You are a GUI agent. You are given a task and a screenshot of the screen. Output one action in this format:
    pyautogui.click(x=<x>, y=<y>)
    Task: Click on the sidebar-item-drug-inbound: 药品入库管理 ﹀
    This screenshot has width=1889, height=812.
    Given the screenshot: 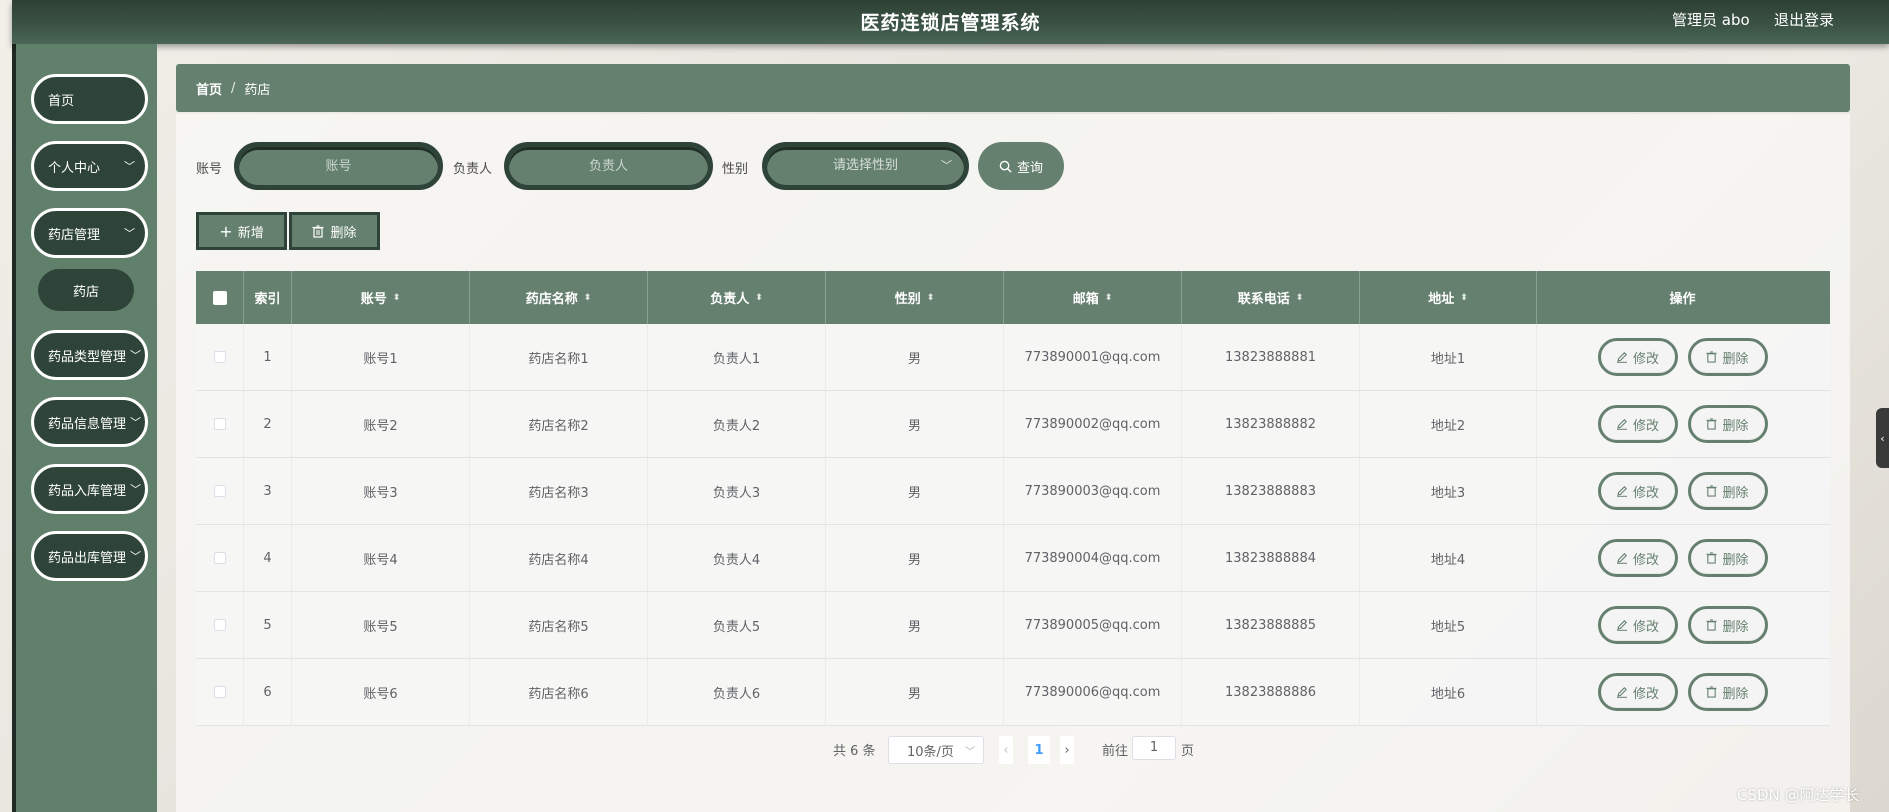 What is the action you would take?
    pyautogui.click(x=89, y=489)
    